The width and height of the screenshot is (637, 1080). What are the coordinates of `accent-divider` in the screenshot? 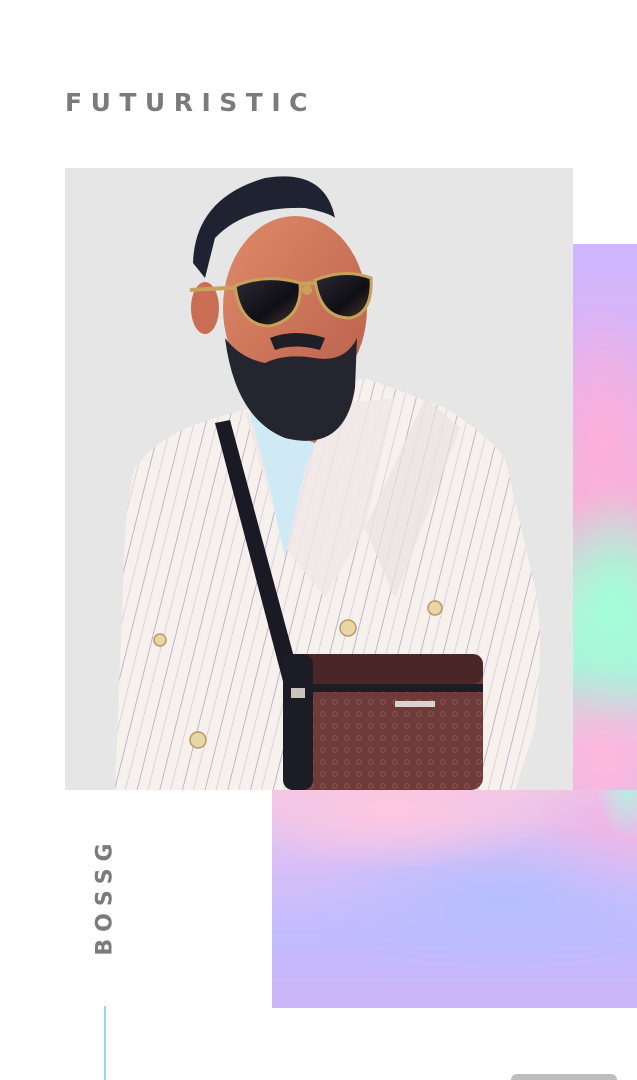 It's located at (105, 1043).